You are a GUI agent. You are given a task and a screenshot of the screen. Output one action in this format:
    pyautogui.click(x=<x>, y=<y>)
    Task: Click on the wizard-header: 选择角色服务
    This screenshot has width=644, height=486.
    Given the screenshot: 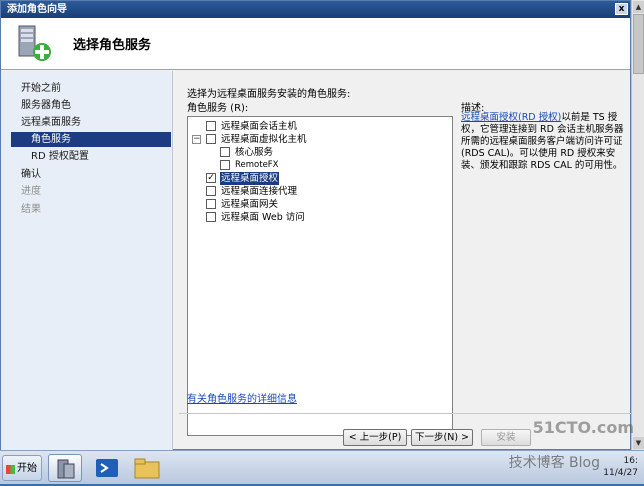 What is the action you would take?
    pyautogui.click(x=315, y=44)
    